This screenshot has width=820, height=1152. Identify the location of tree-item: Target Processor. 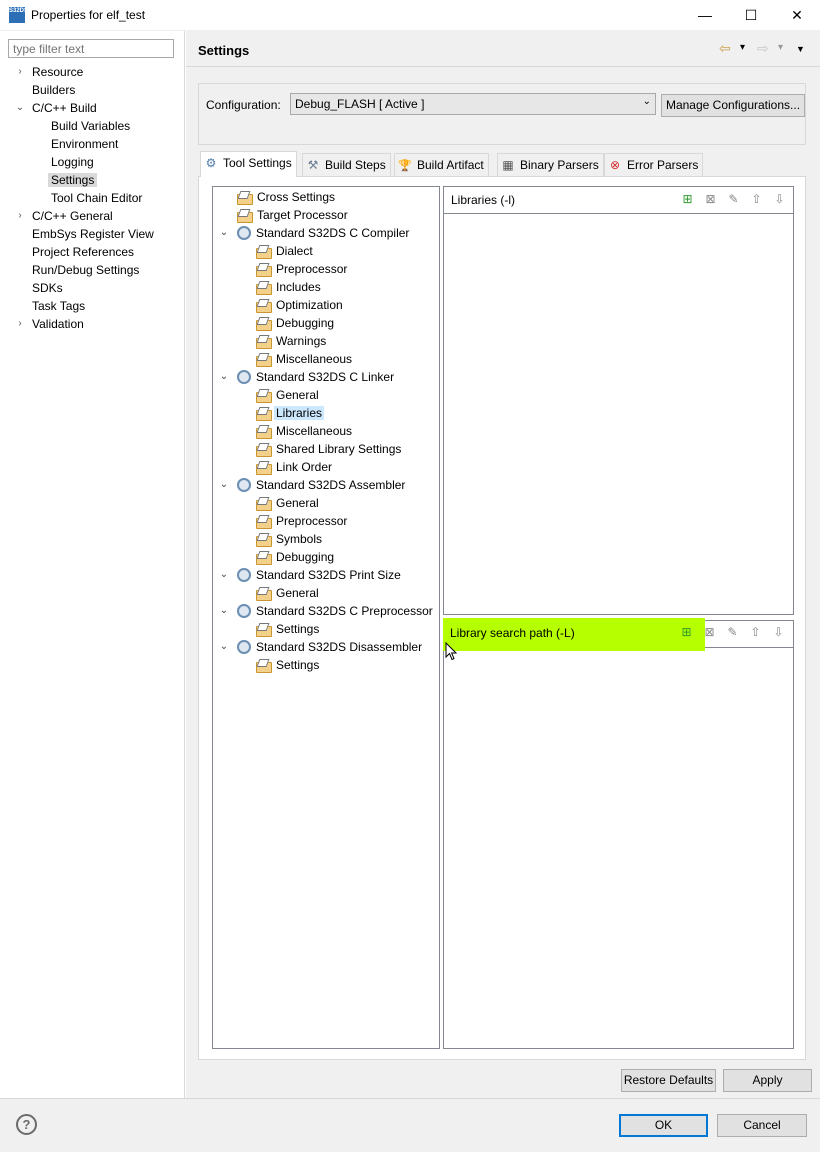
(326, 215).